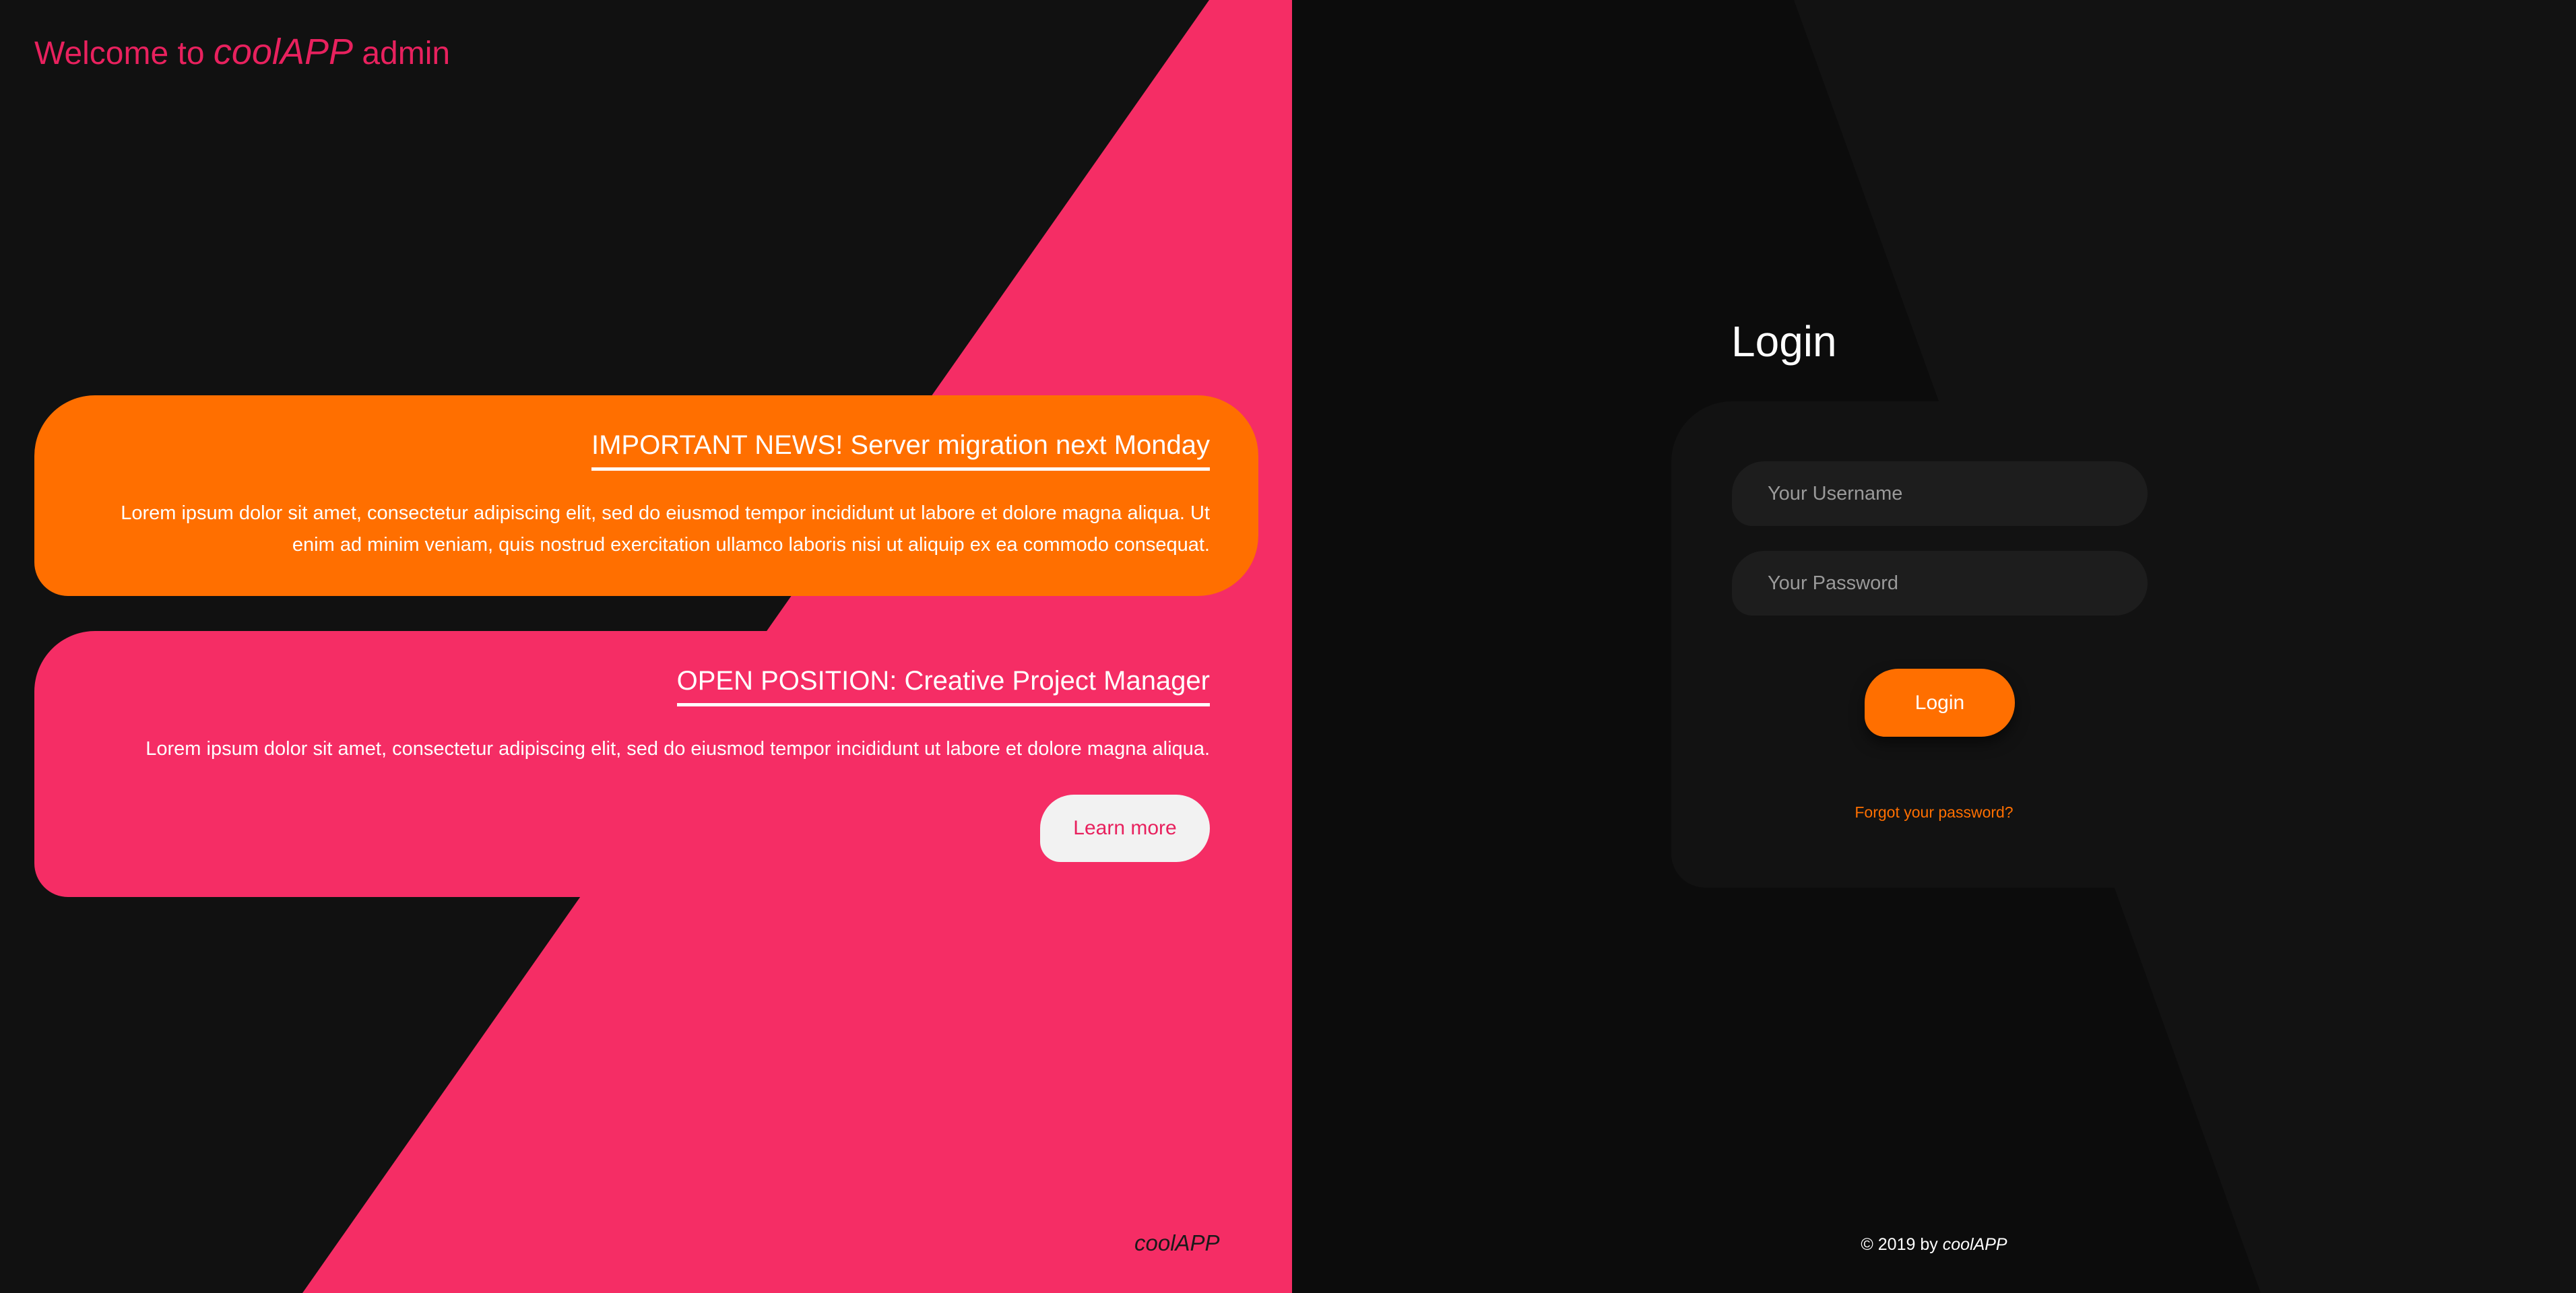  Describe the element at coordinates (283, 52) in the screenshot. I see `brand-name: coolAPP` at that location.